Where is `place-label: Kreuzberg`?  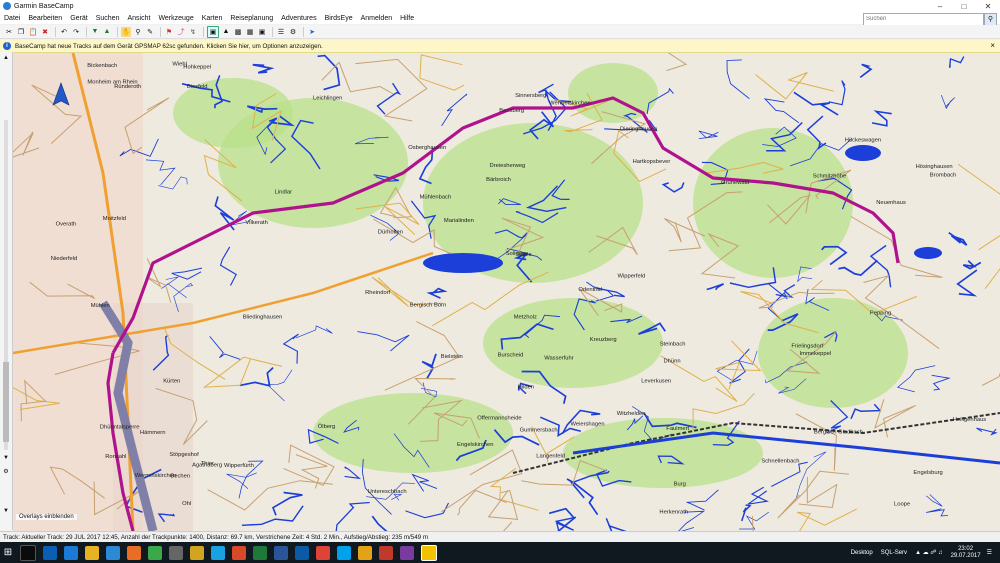
place-label: Kreuzberg is located at coordinates (603, 340).